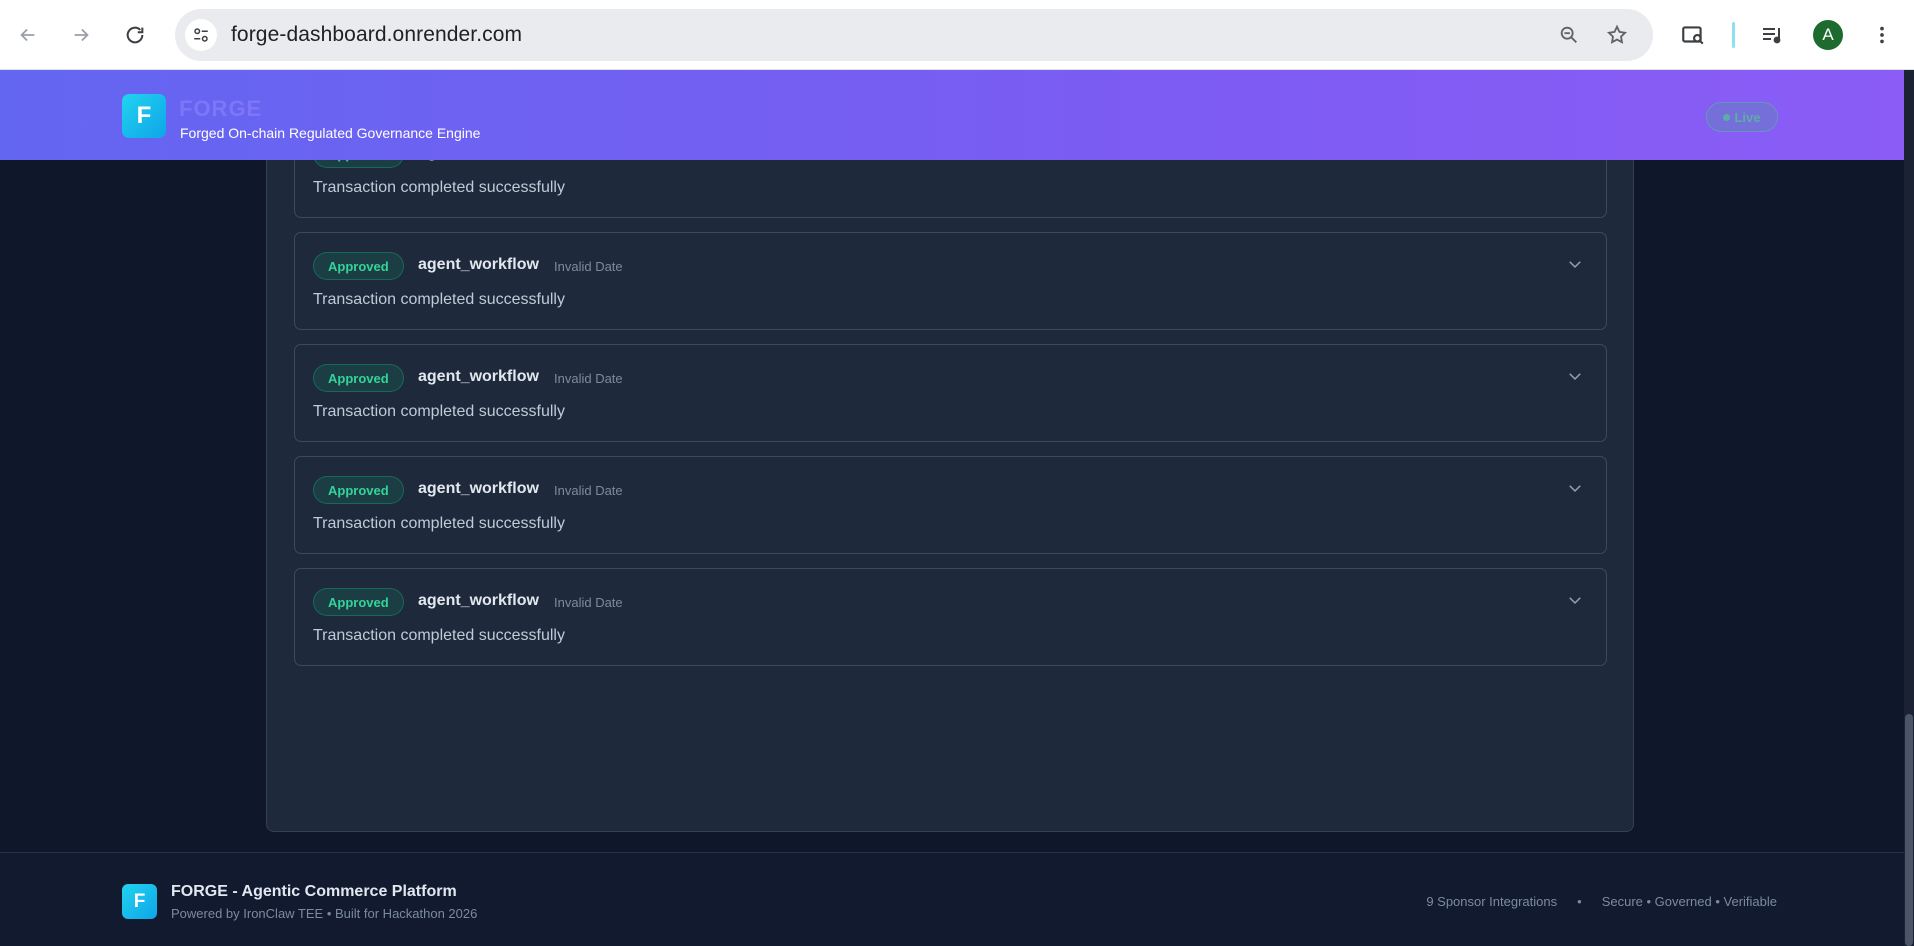 The height and width of the screenshot is (946, 1914). I want to click on sponsor-count: 9 Sponsor Integrations, so click(1492, 901).